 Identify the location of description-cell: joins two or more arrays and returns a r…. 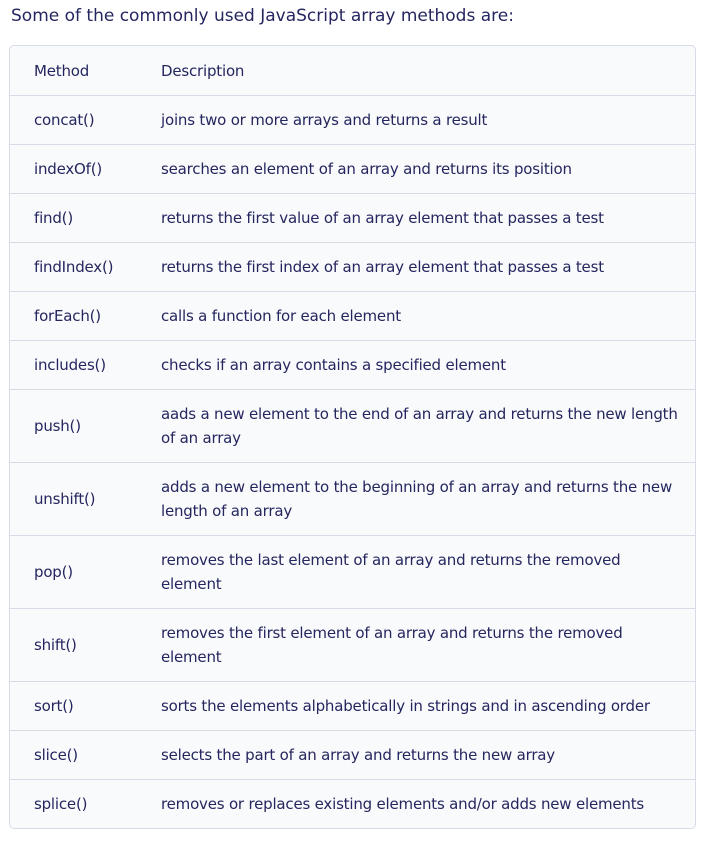
(416, 120).